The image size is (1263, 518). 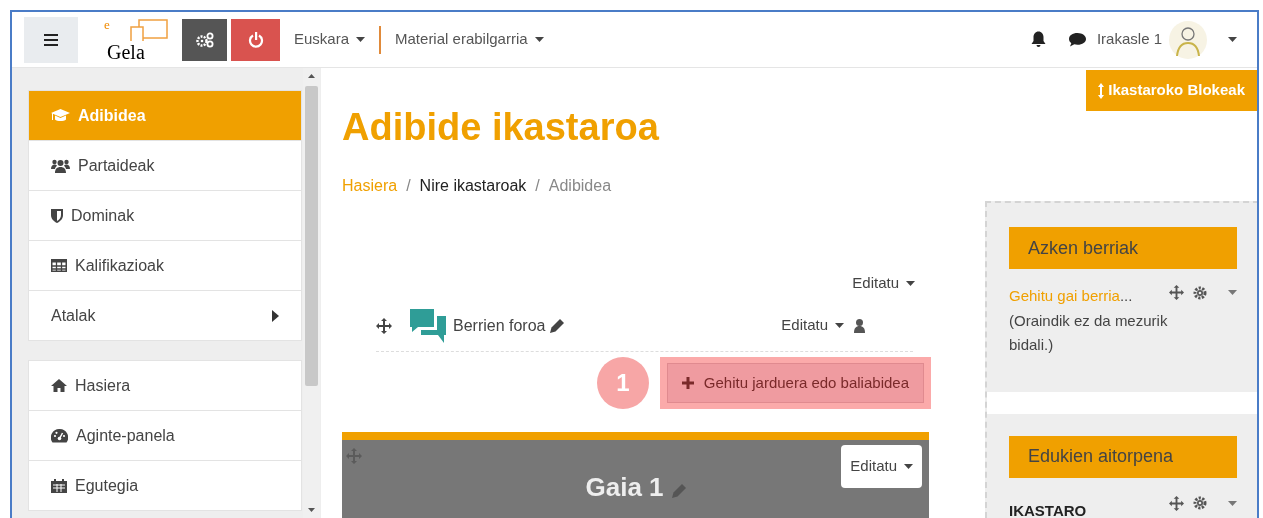 I want to click on block-message: (Oraindik ez da mezurik bidali.), so click(x=1089, y=332).